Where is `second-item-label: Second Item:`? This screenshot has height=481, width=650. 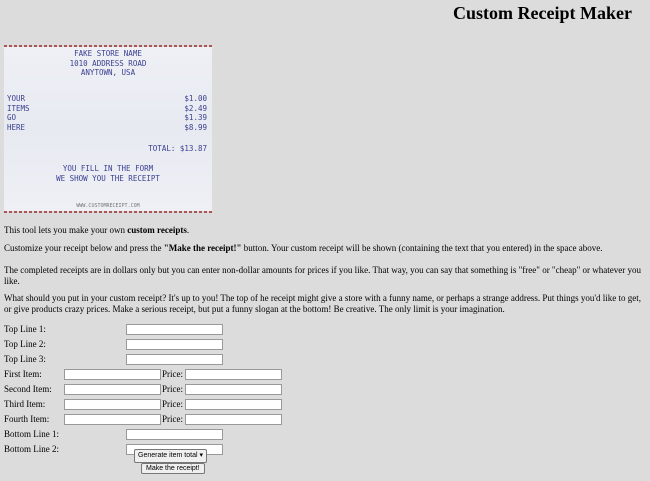
second-item-label: Second Item: is located at coordinates (28, 389).